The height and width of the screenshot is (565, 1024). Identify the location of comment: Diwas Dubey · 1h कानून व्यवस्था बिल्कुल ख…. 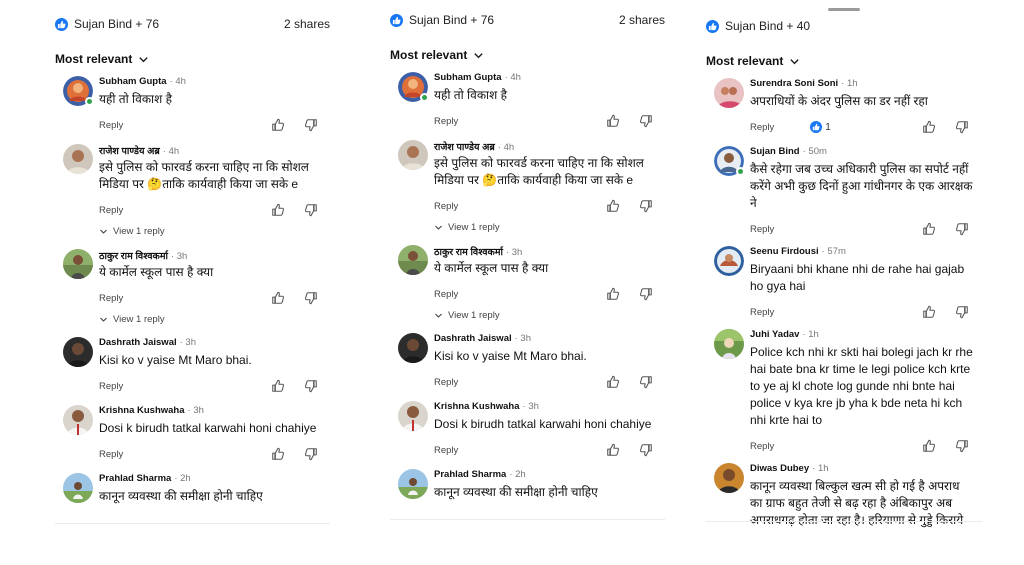
(844, 496).